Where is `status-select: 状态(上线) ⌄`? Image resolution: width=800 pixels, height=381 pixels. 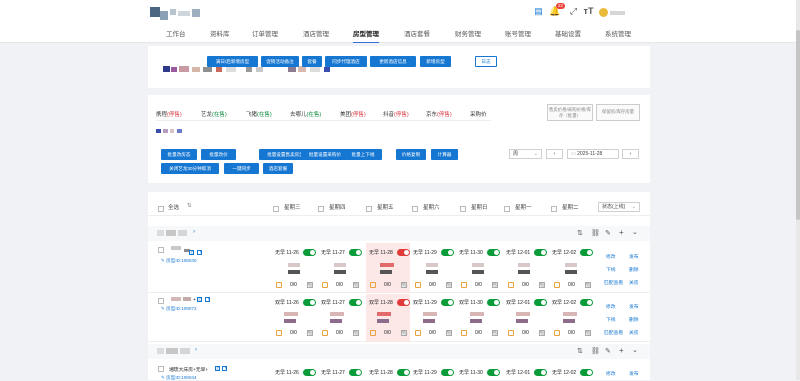 status-select: 状态(上线) ⌄ is located at coordinates (619, 207).